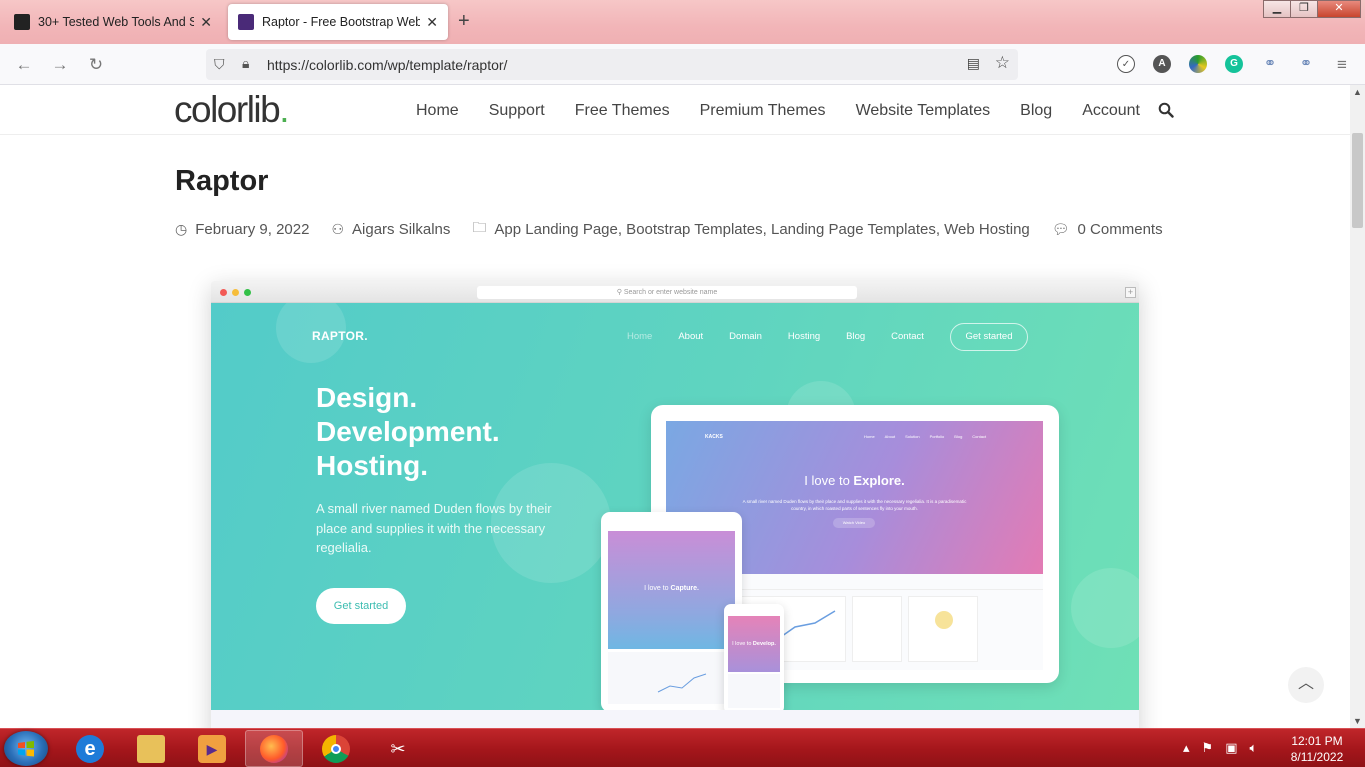 This screenshot has width=1365, height=767. Describe the element at coordinates (387, 65) in the screenshot. I see `url-text: https://colorlib.com/wp/template/raptor/` at that location.